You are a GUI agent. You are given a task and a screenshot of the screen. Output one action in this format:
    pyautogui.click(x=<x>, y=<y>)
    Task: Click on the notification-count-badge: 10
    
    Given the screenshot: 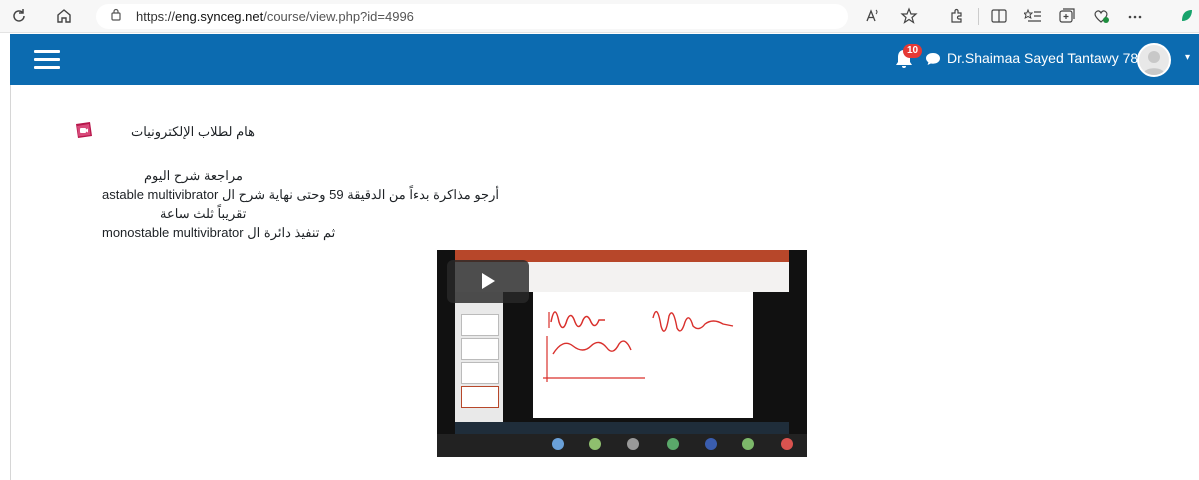 What is the action you would take?
    pyautogui.click(x=912, y=51)
    